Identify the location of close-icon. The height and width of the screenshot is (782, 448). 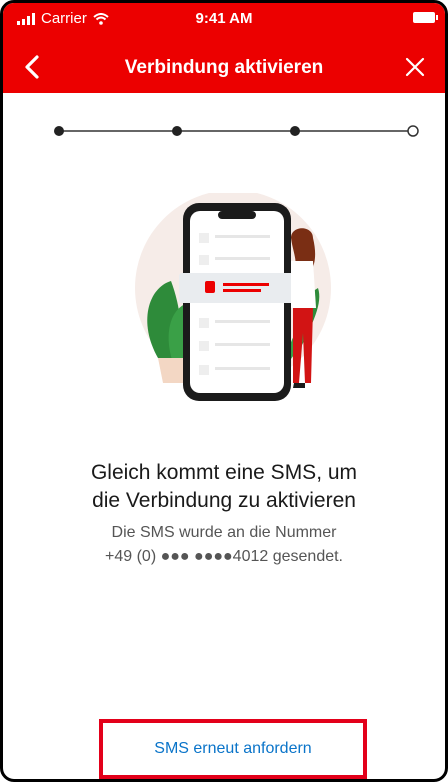
(415, 67).